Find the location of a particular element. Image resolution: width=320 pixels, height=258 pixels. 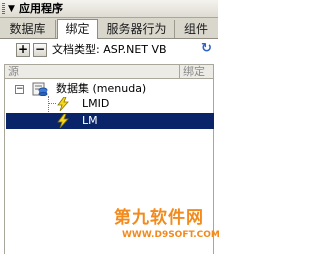

column-binding: 绑定 is located at coordinates (196, 71).